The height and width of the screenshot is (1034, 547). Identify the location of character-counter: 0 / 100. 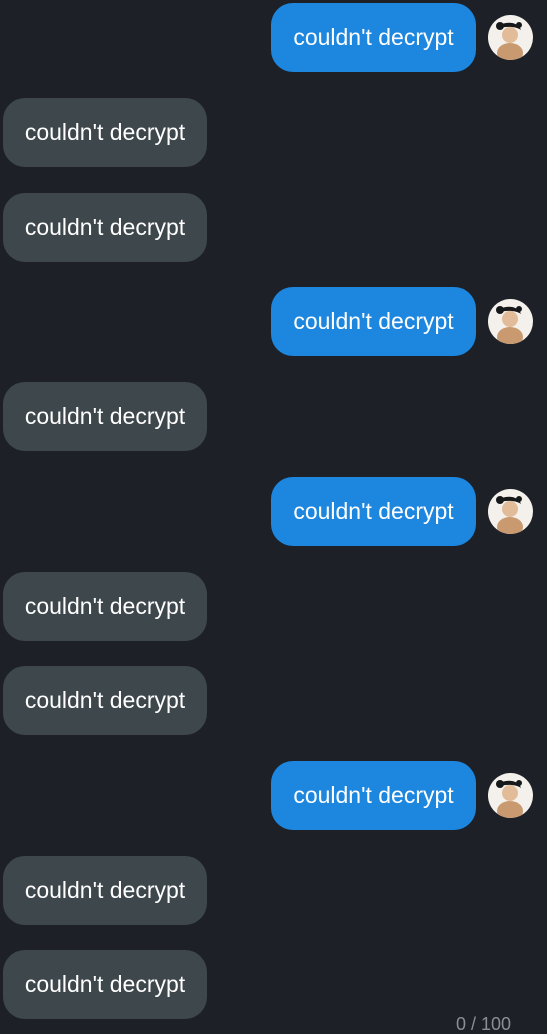
(484, 1024).